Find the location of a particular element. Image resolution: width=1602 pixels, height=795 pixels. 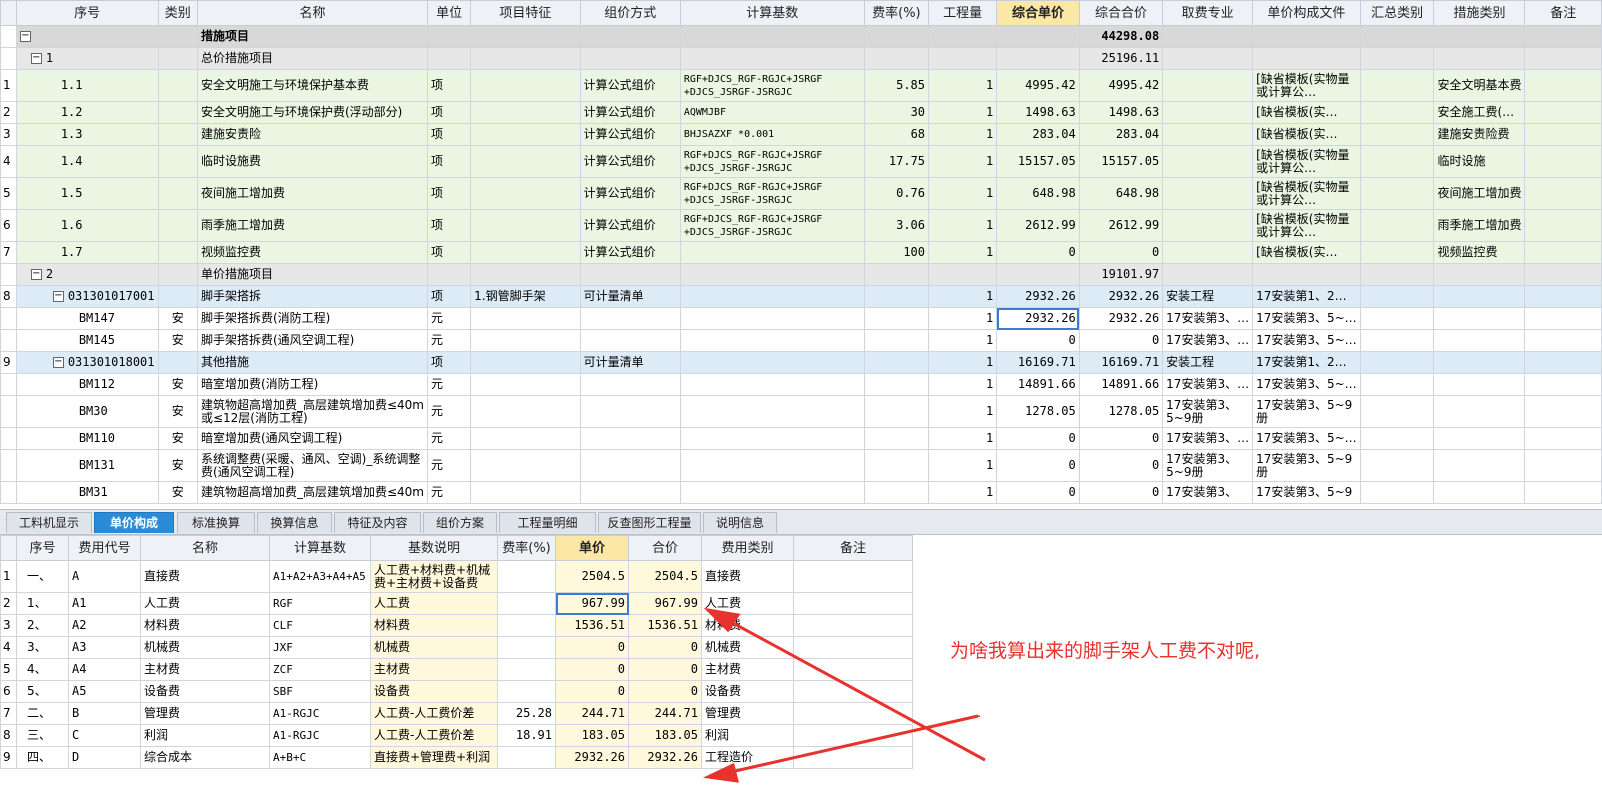

item-code: 1.4 is located at coordinates (87, 161).